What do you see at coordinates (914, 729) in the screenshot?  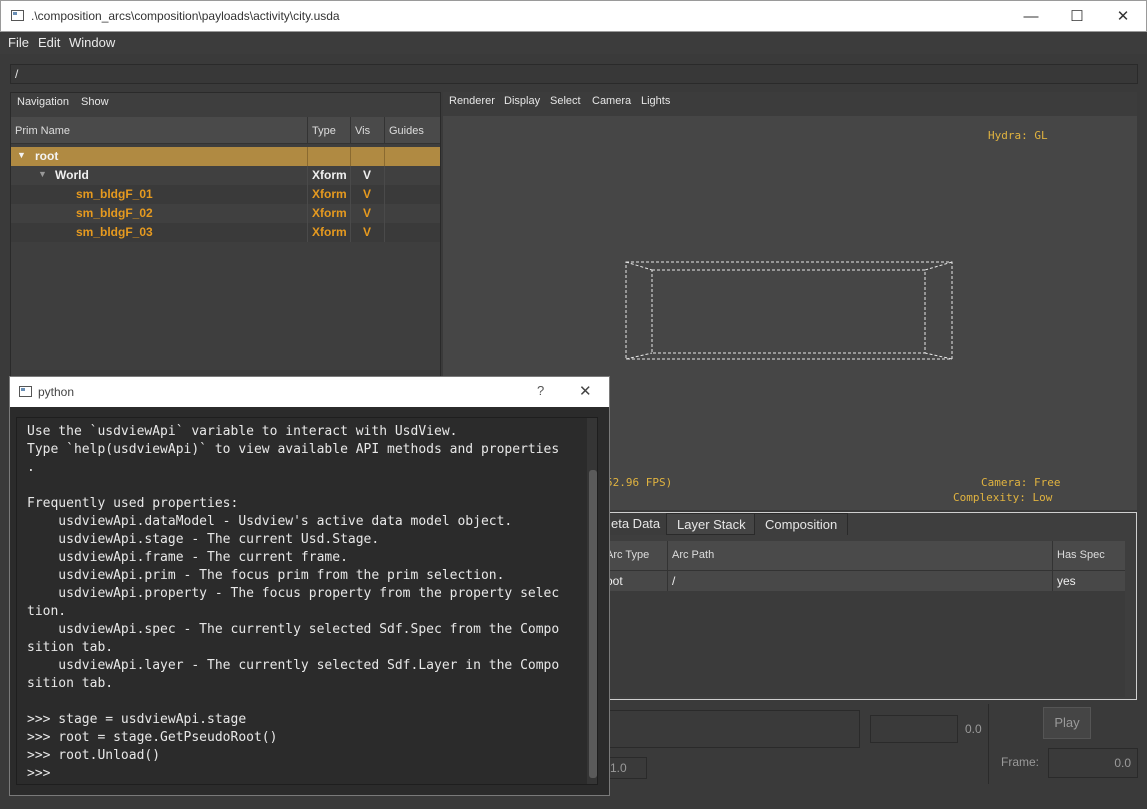 I see `range-end-field` at bounding box center [914, 729].